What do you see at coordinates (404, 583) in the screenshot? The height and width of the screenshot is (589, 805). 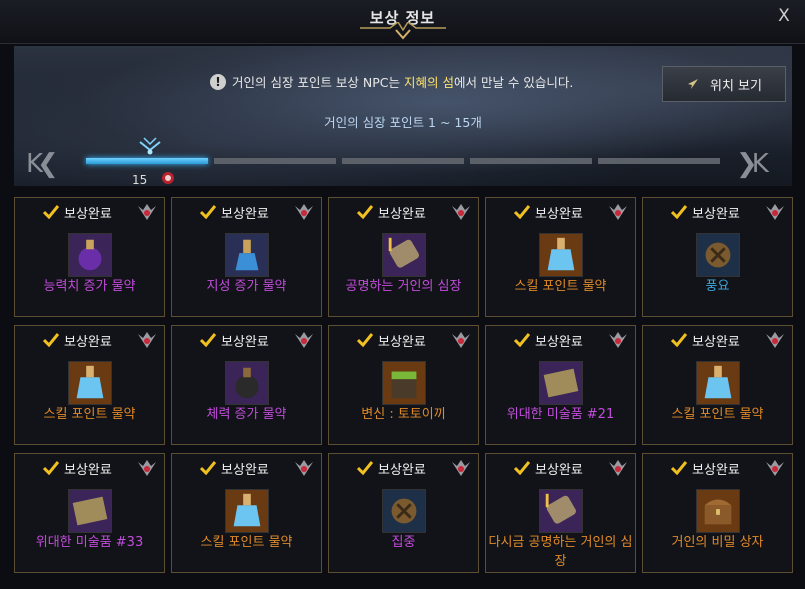 I see `bottom-edge` at bounding box center [404, 583].